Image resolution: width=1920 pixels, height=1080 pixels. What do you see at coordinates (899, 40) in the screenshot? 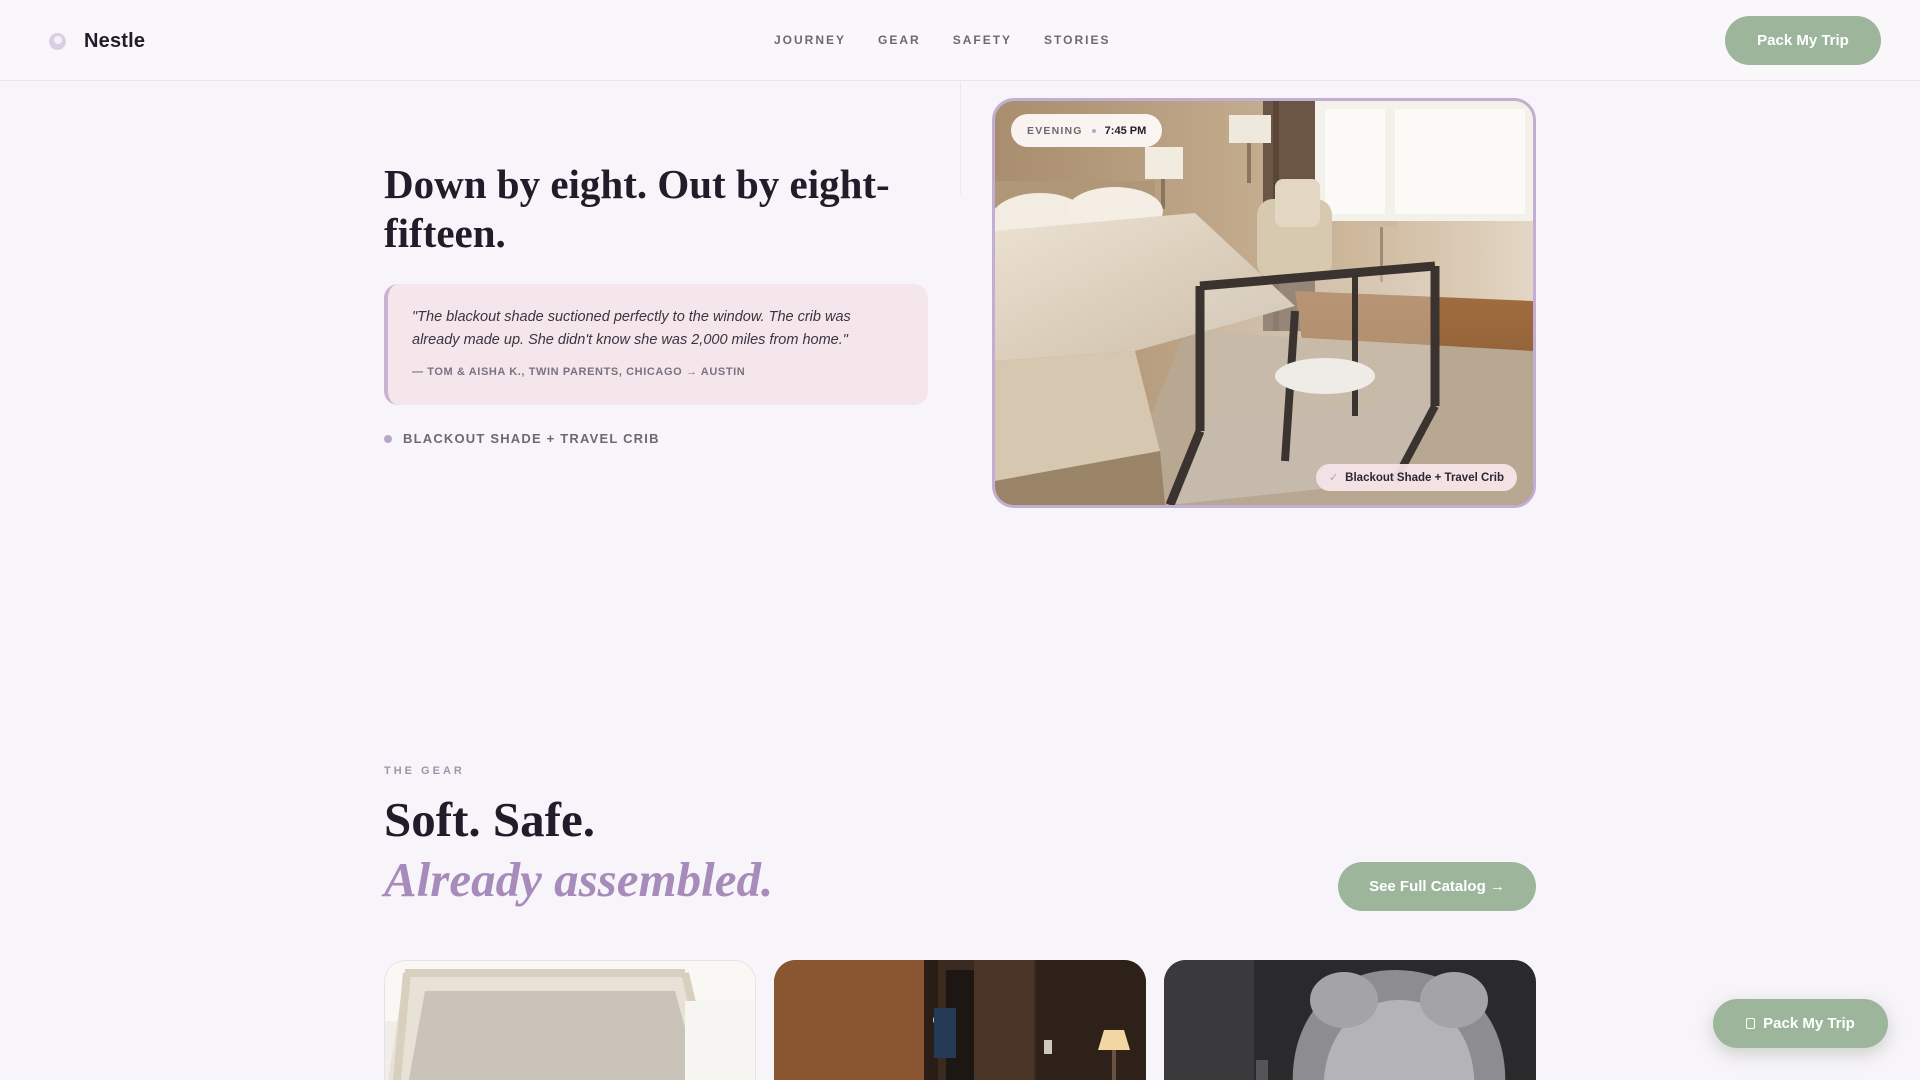
I see `nav-gear: GEAR` at bounding box center [899, 40].